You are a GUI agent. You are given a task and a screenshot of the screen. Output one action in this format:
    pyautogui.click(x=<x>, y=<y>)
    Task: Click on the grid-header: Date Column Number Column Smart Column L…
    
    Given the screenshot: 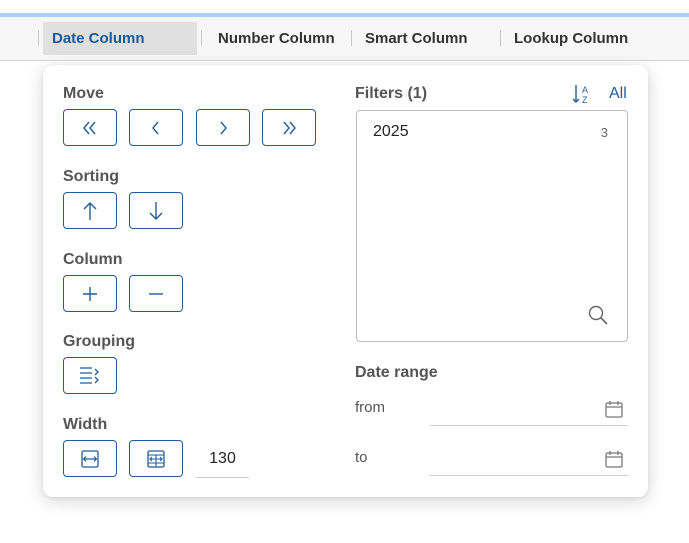 What is the action you would take?
    pyautogui.click(x=344, y=39)
    